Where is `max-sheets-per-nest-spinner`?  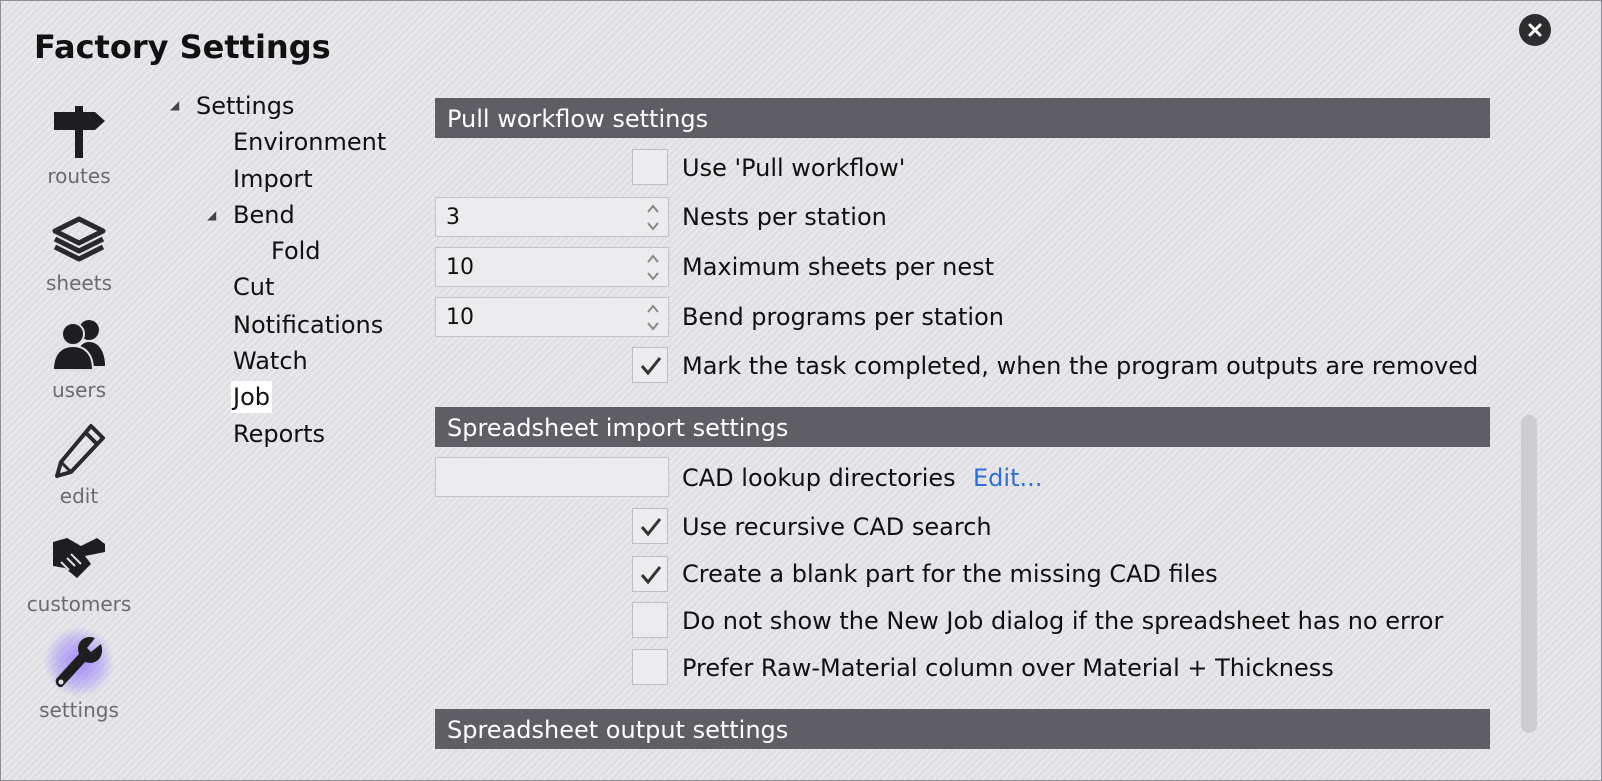
max-sheets-per-nest-spinner is located at coordinates (552, 267).